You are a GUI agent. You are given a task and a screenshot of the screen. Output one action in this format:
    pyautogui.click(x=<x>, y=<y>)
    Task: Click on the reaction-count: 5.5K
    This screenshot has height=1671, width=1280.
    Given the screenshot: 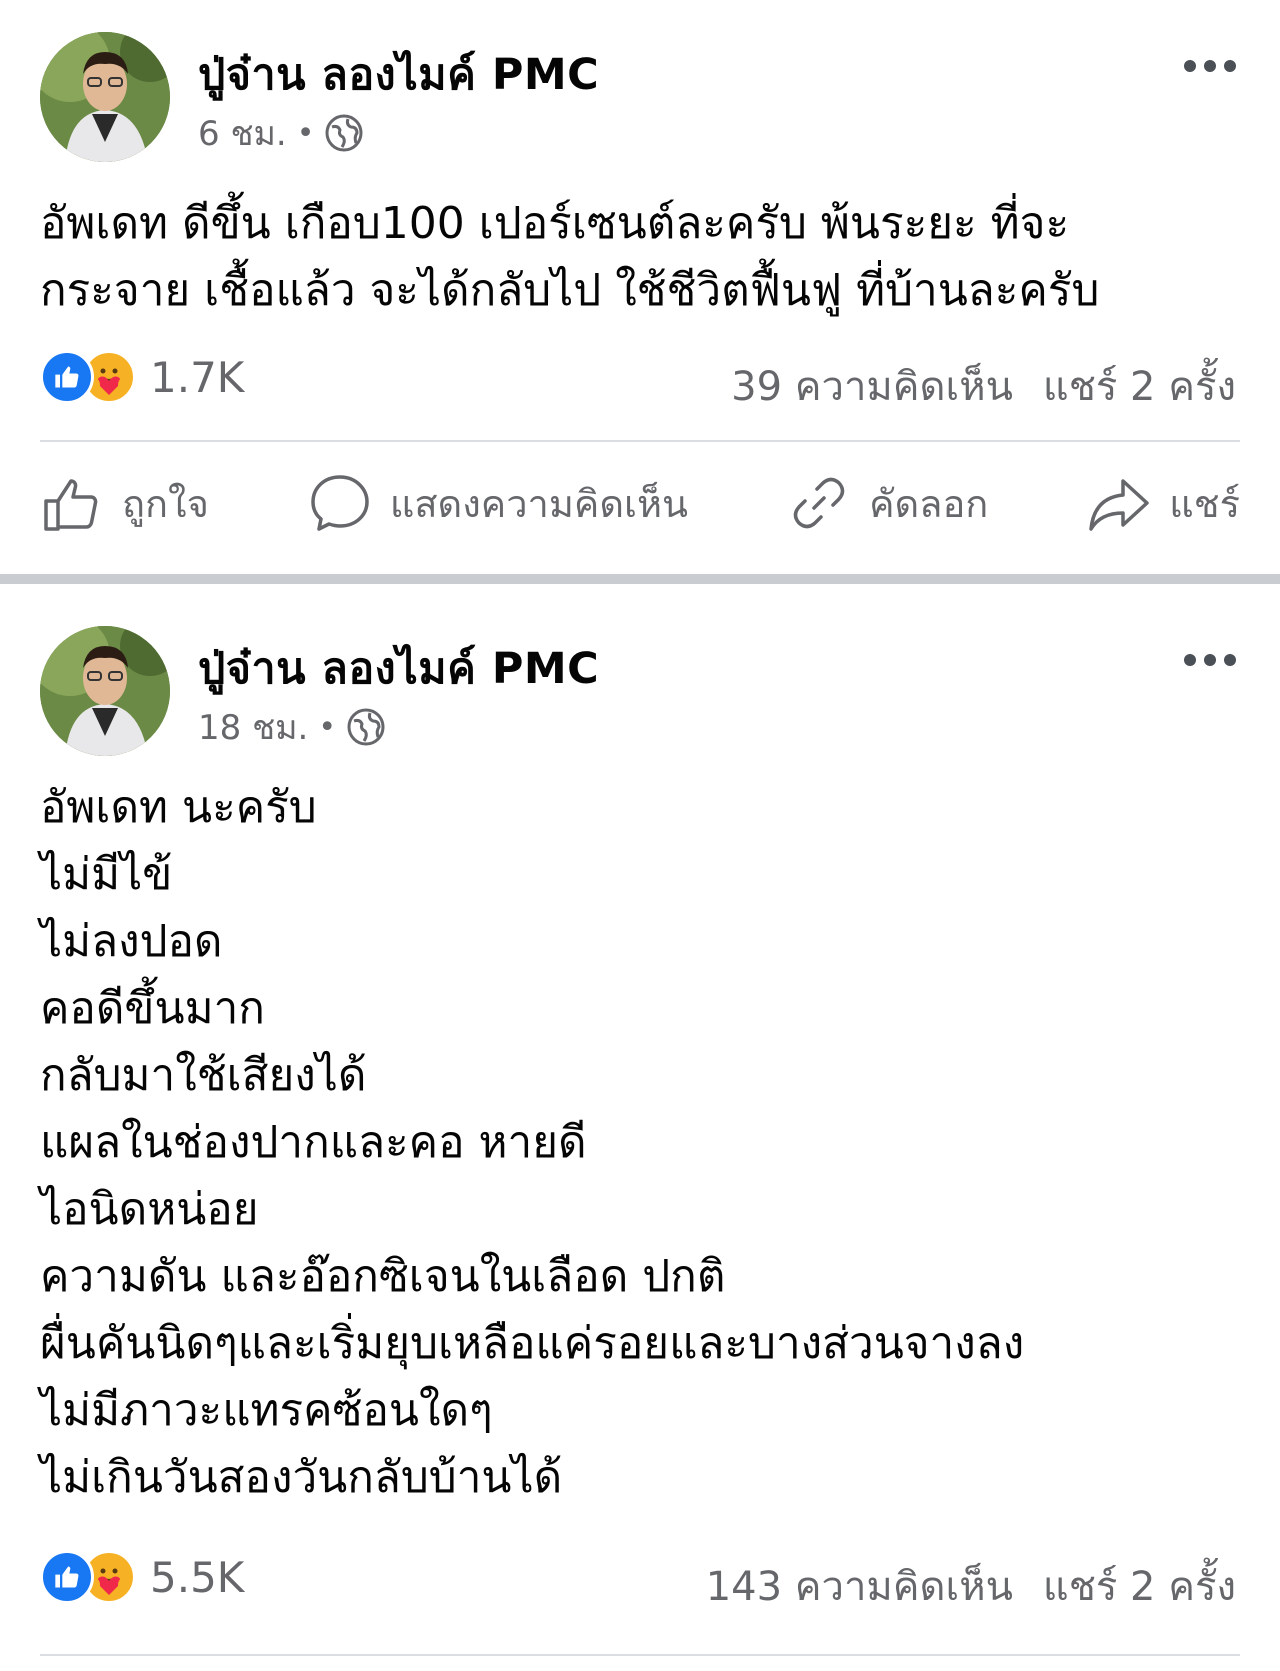 What is the action you would take?
    pyautogui.click(x=197, y=1577)
    